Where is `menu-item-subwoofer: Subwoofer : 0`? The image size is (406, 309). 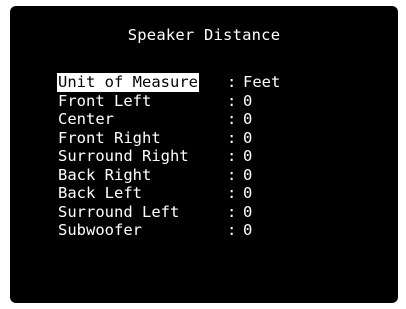 menu-item-subwoofer: Subwoofer : 0 is located at coordinates (207, 230).